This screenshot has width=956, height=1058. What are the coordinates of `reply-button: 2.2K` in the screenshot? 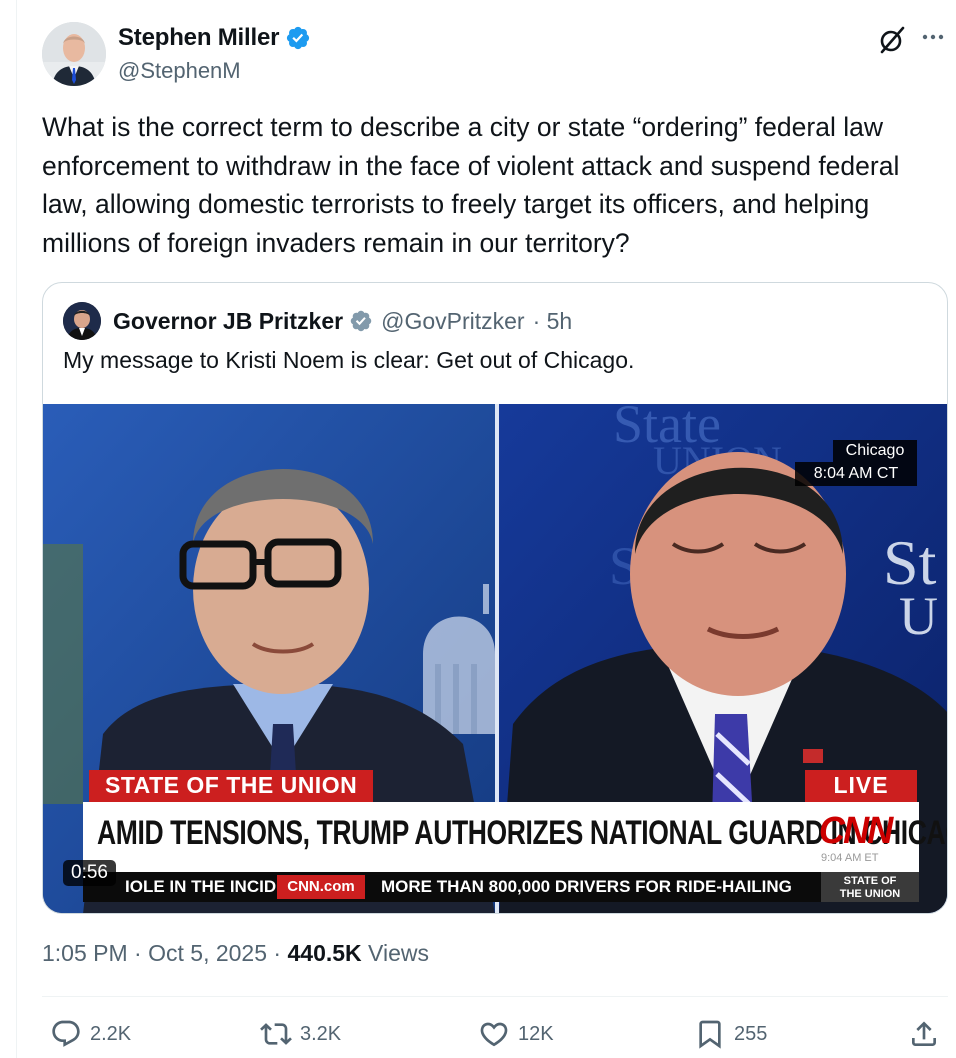 It's located at (90, 1034).